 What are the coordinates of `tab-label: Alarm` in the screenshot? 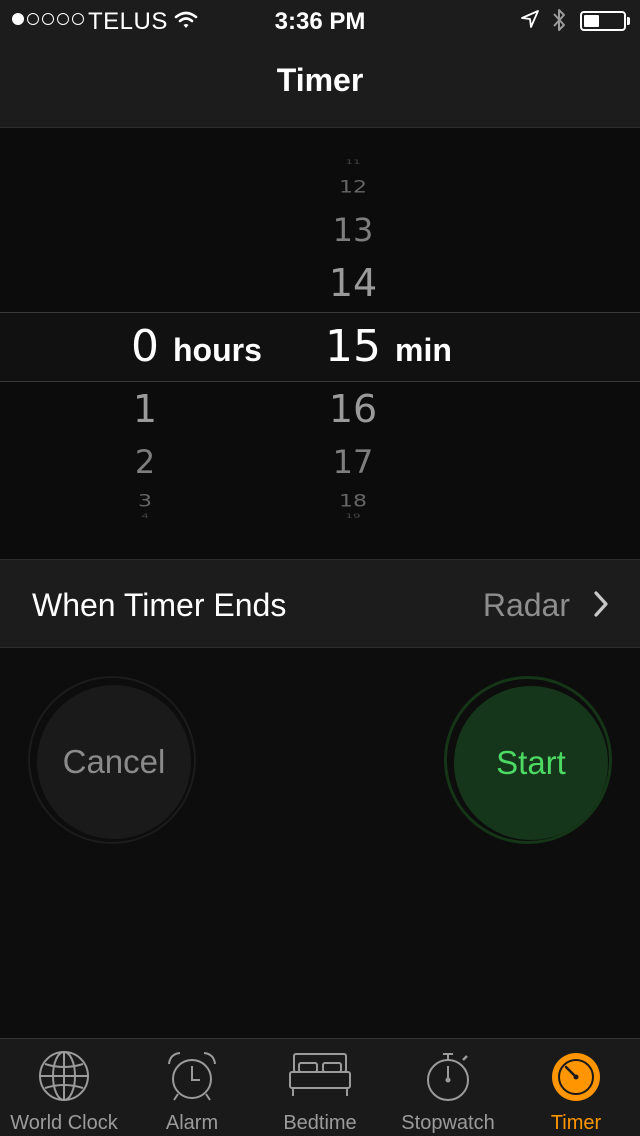 It's located at (192, 1123).